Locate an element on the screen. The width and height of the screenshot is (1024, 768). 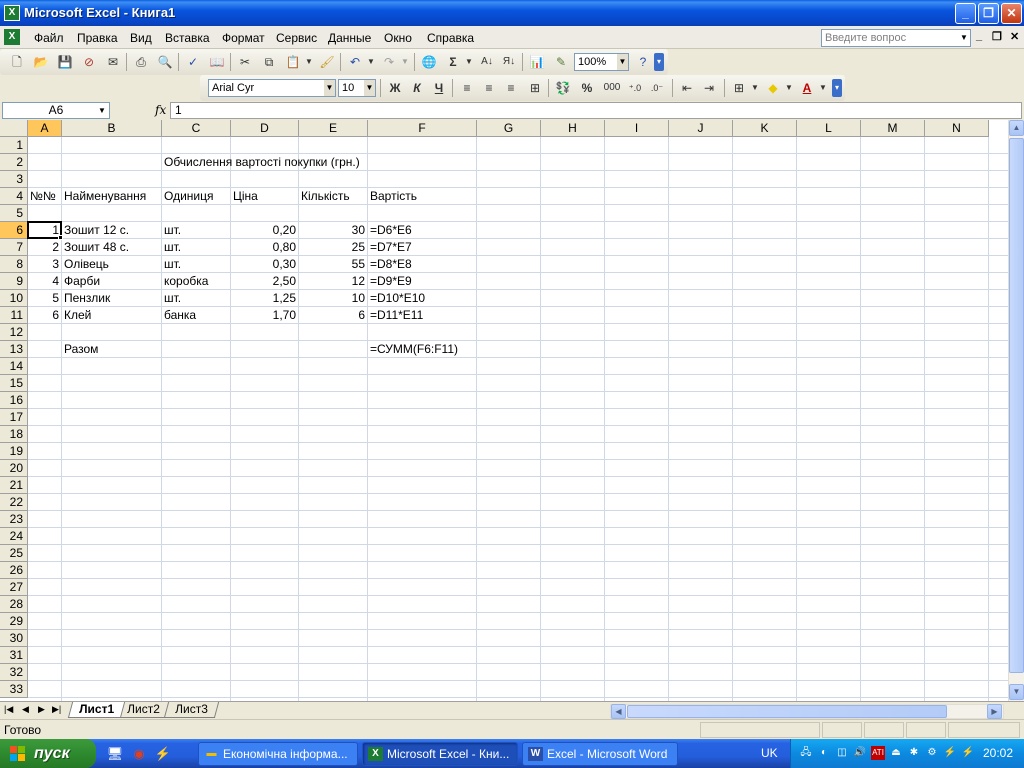
excel-app-icon: X is located at coordinates (12, 13).